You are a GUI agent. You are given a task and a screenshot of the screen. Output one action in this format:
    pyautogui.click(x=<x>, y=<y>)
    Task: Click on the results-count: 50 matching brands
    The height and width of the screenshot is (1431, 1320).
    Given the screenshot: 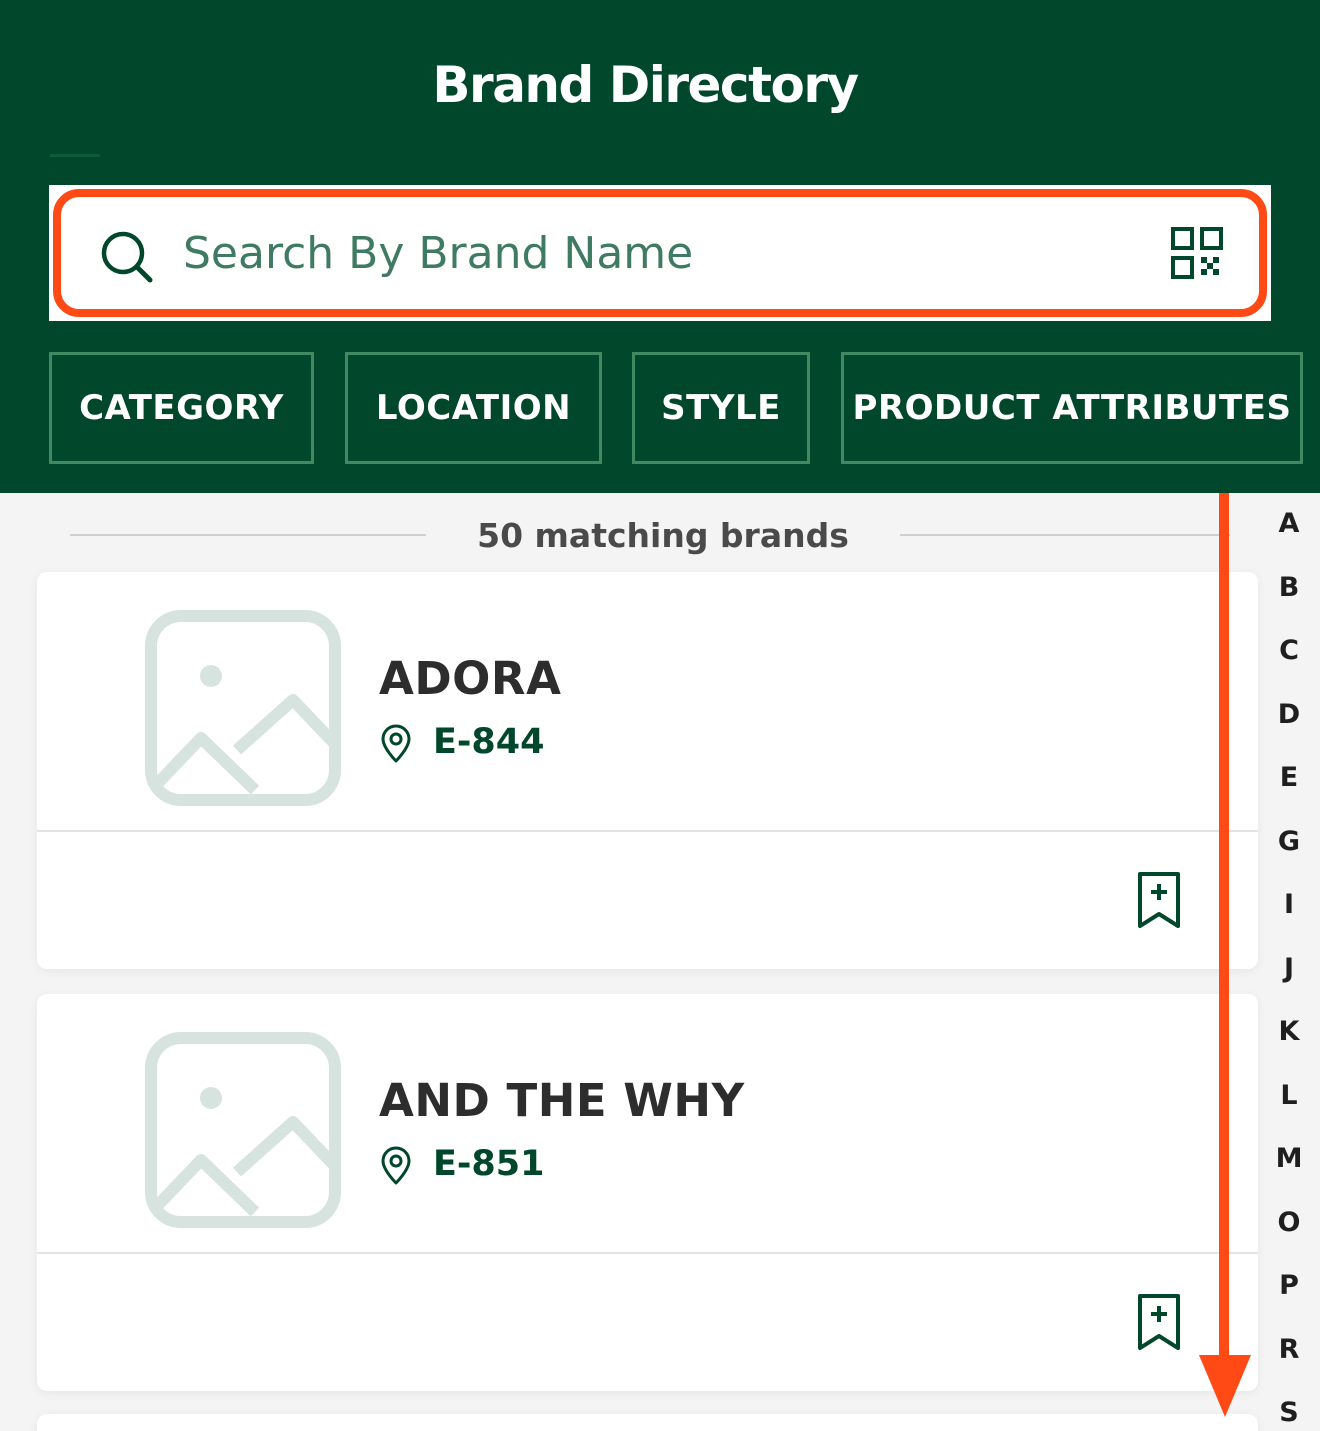 What is the action you would take?
    pyautogui.click(x=663, y=535)
    